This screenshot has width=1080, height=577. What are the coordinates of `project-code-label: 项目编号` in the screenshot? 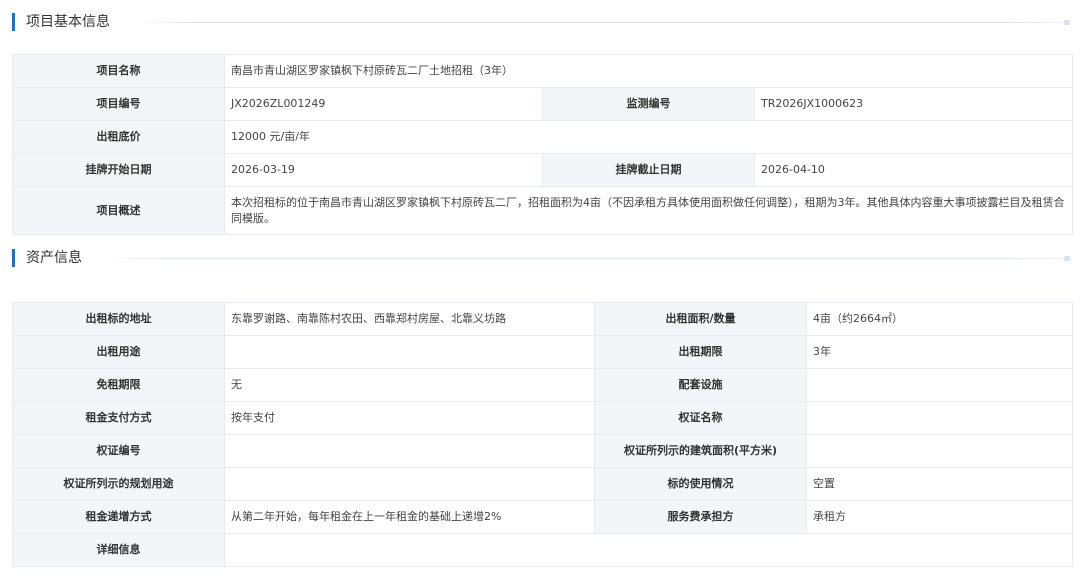 It's located at (118, 104).